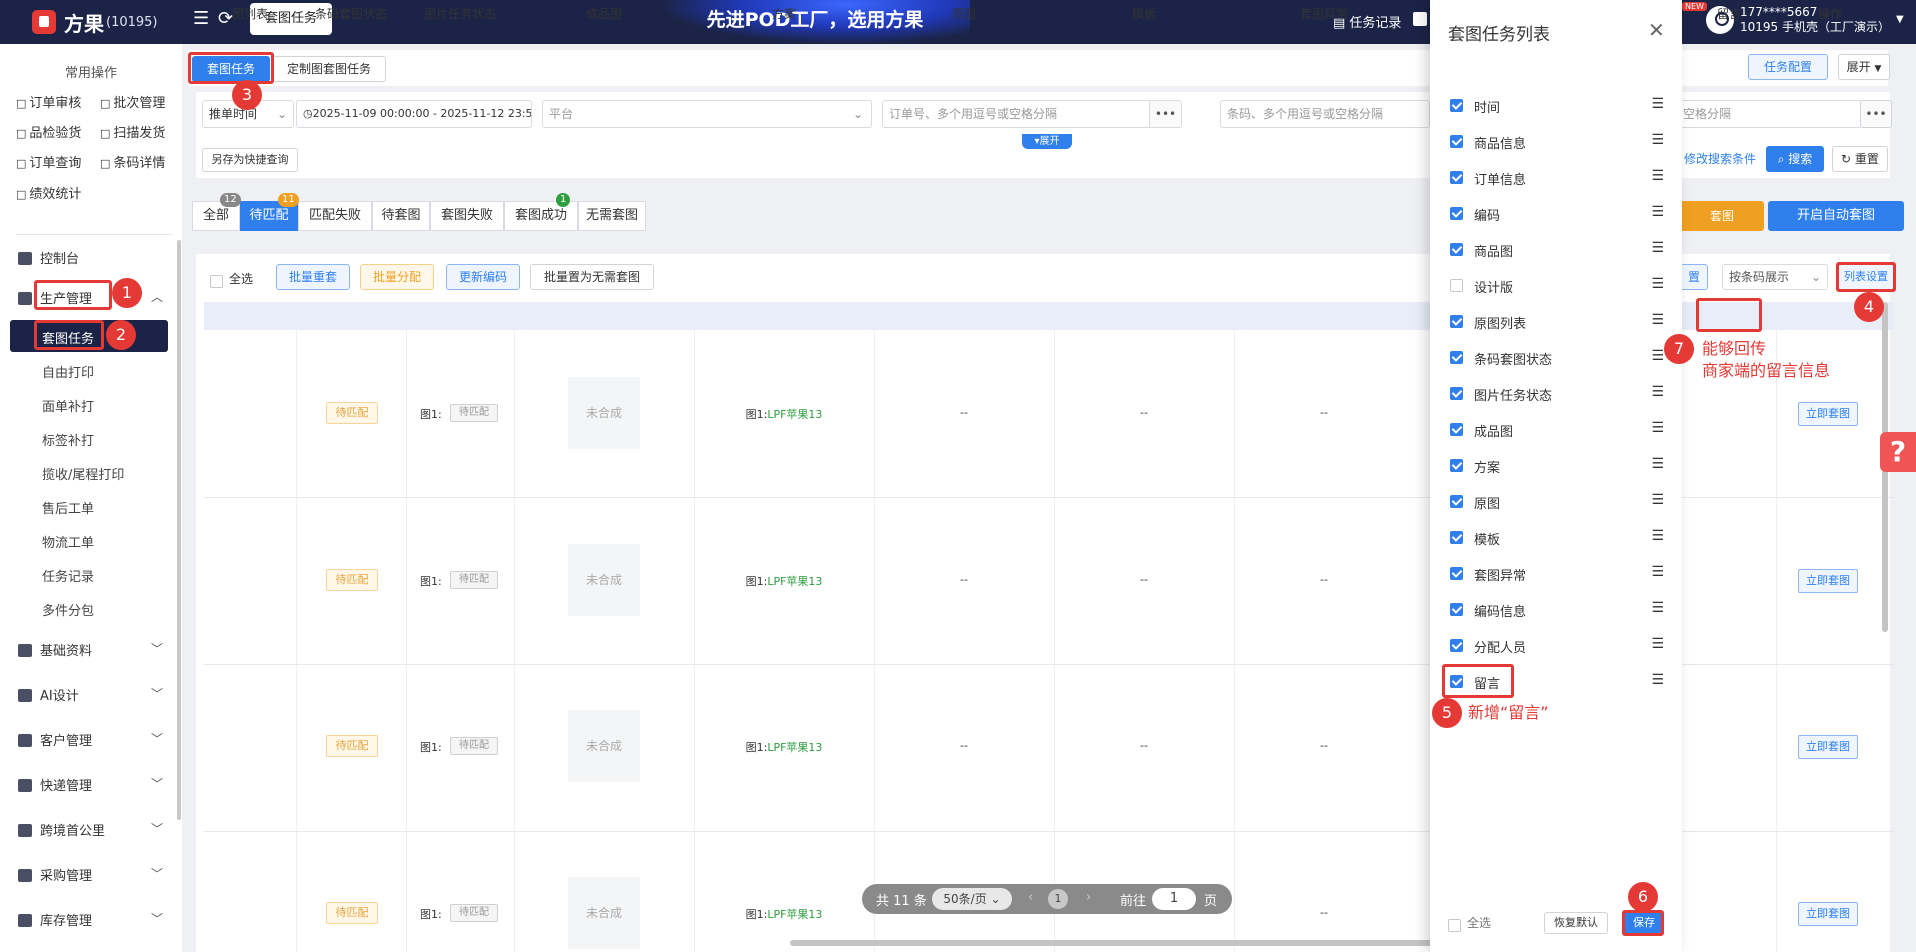 This screenshot has width=1916, height=952. What do you see at coordinates (231, 279) in the screenshot?
I see `select-all-checkbox: 全选` at bounding box center [231, 279].